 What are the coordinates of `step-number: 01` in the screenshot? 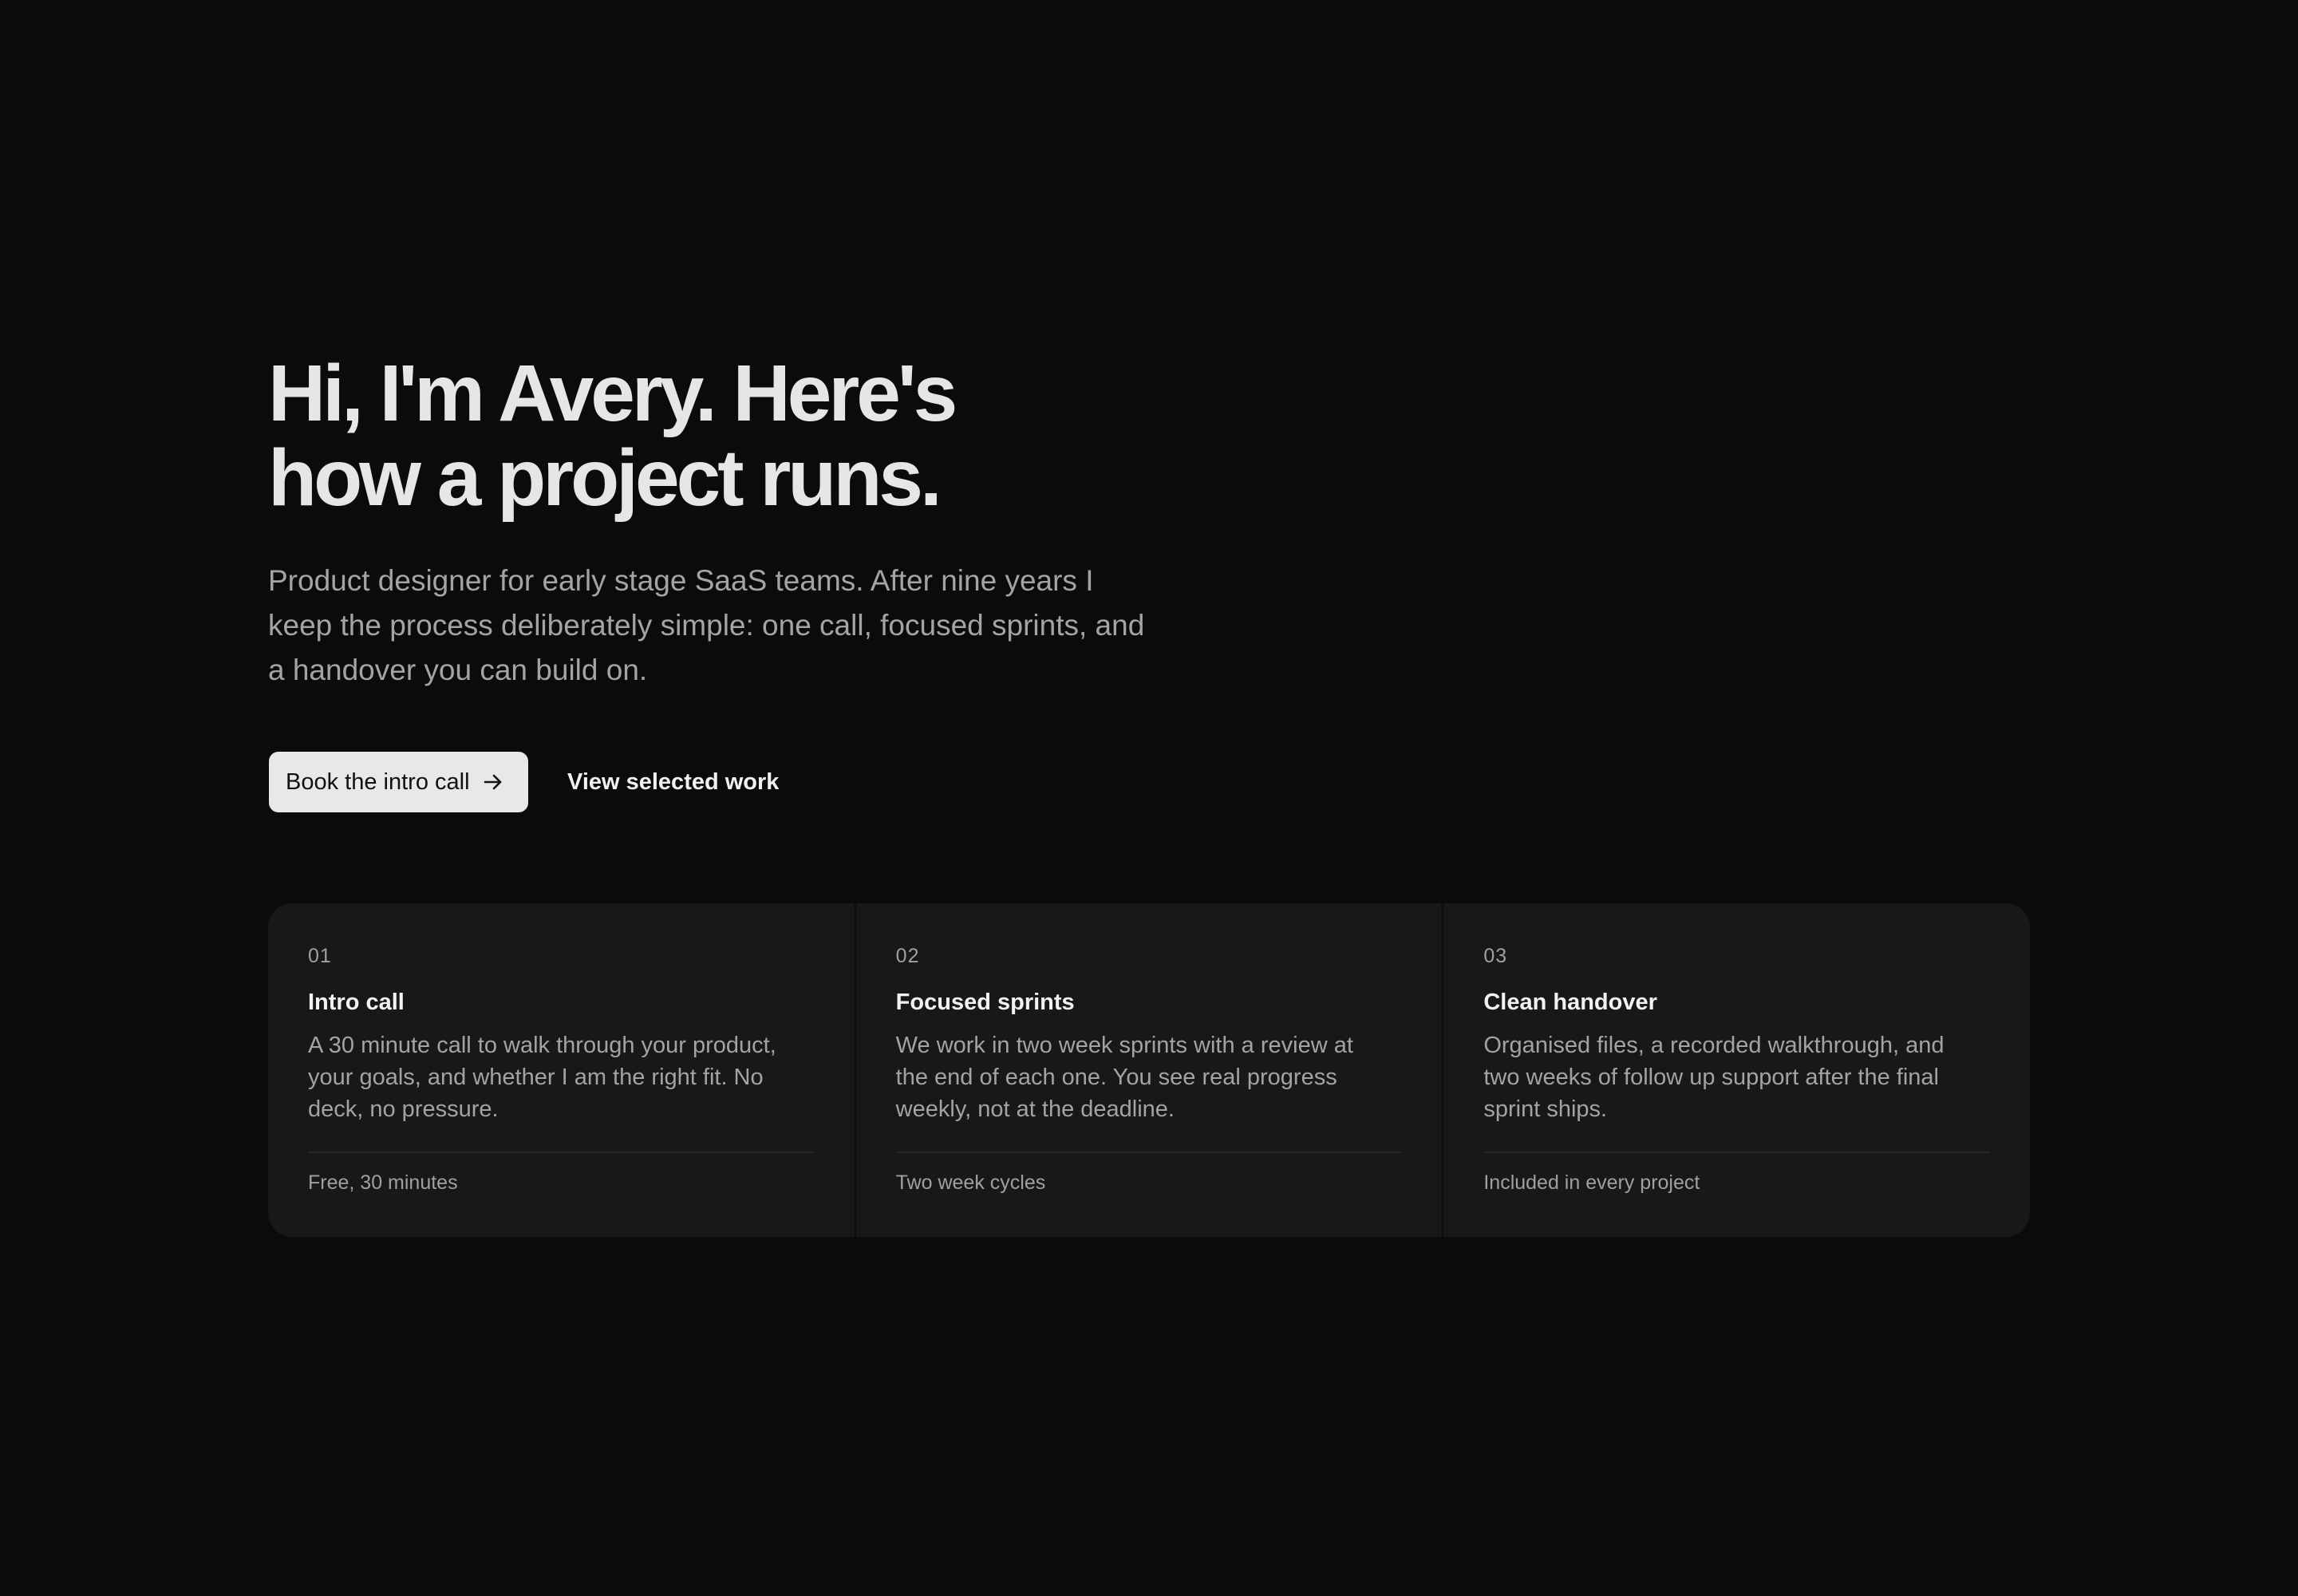 It's located at (320, 956).